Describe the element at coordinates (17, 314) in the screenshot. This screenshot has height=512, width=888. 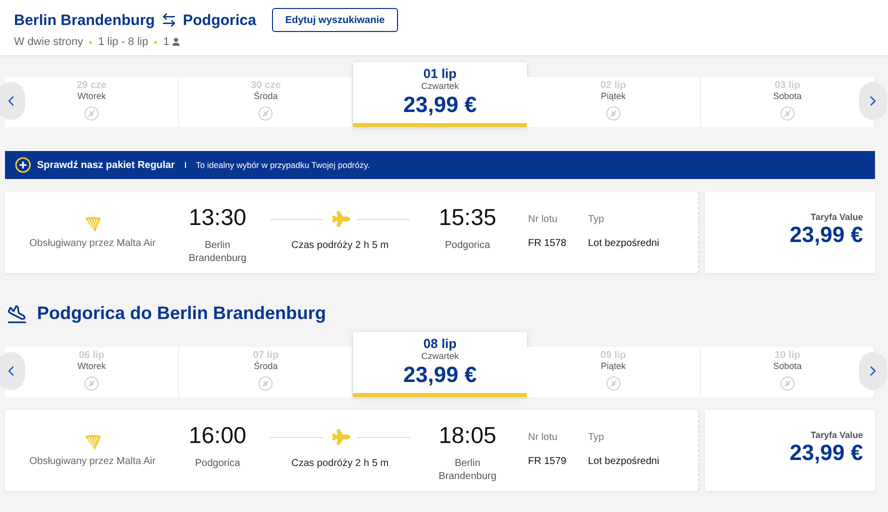
I see `landing-icon` at that location.